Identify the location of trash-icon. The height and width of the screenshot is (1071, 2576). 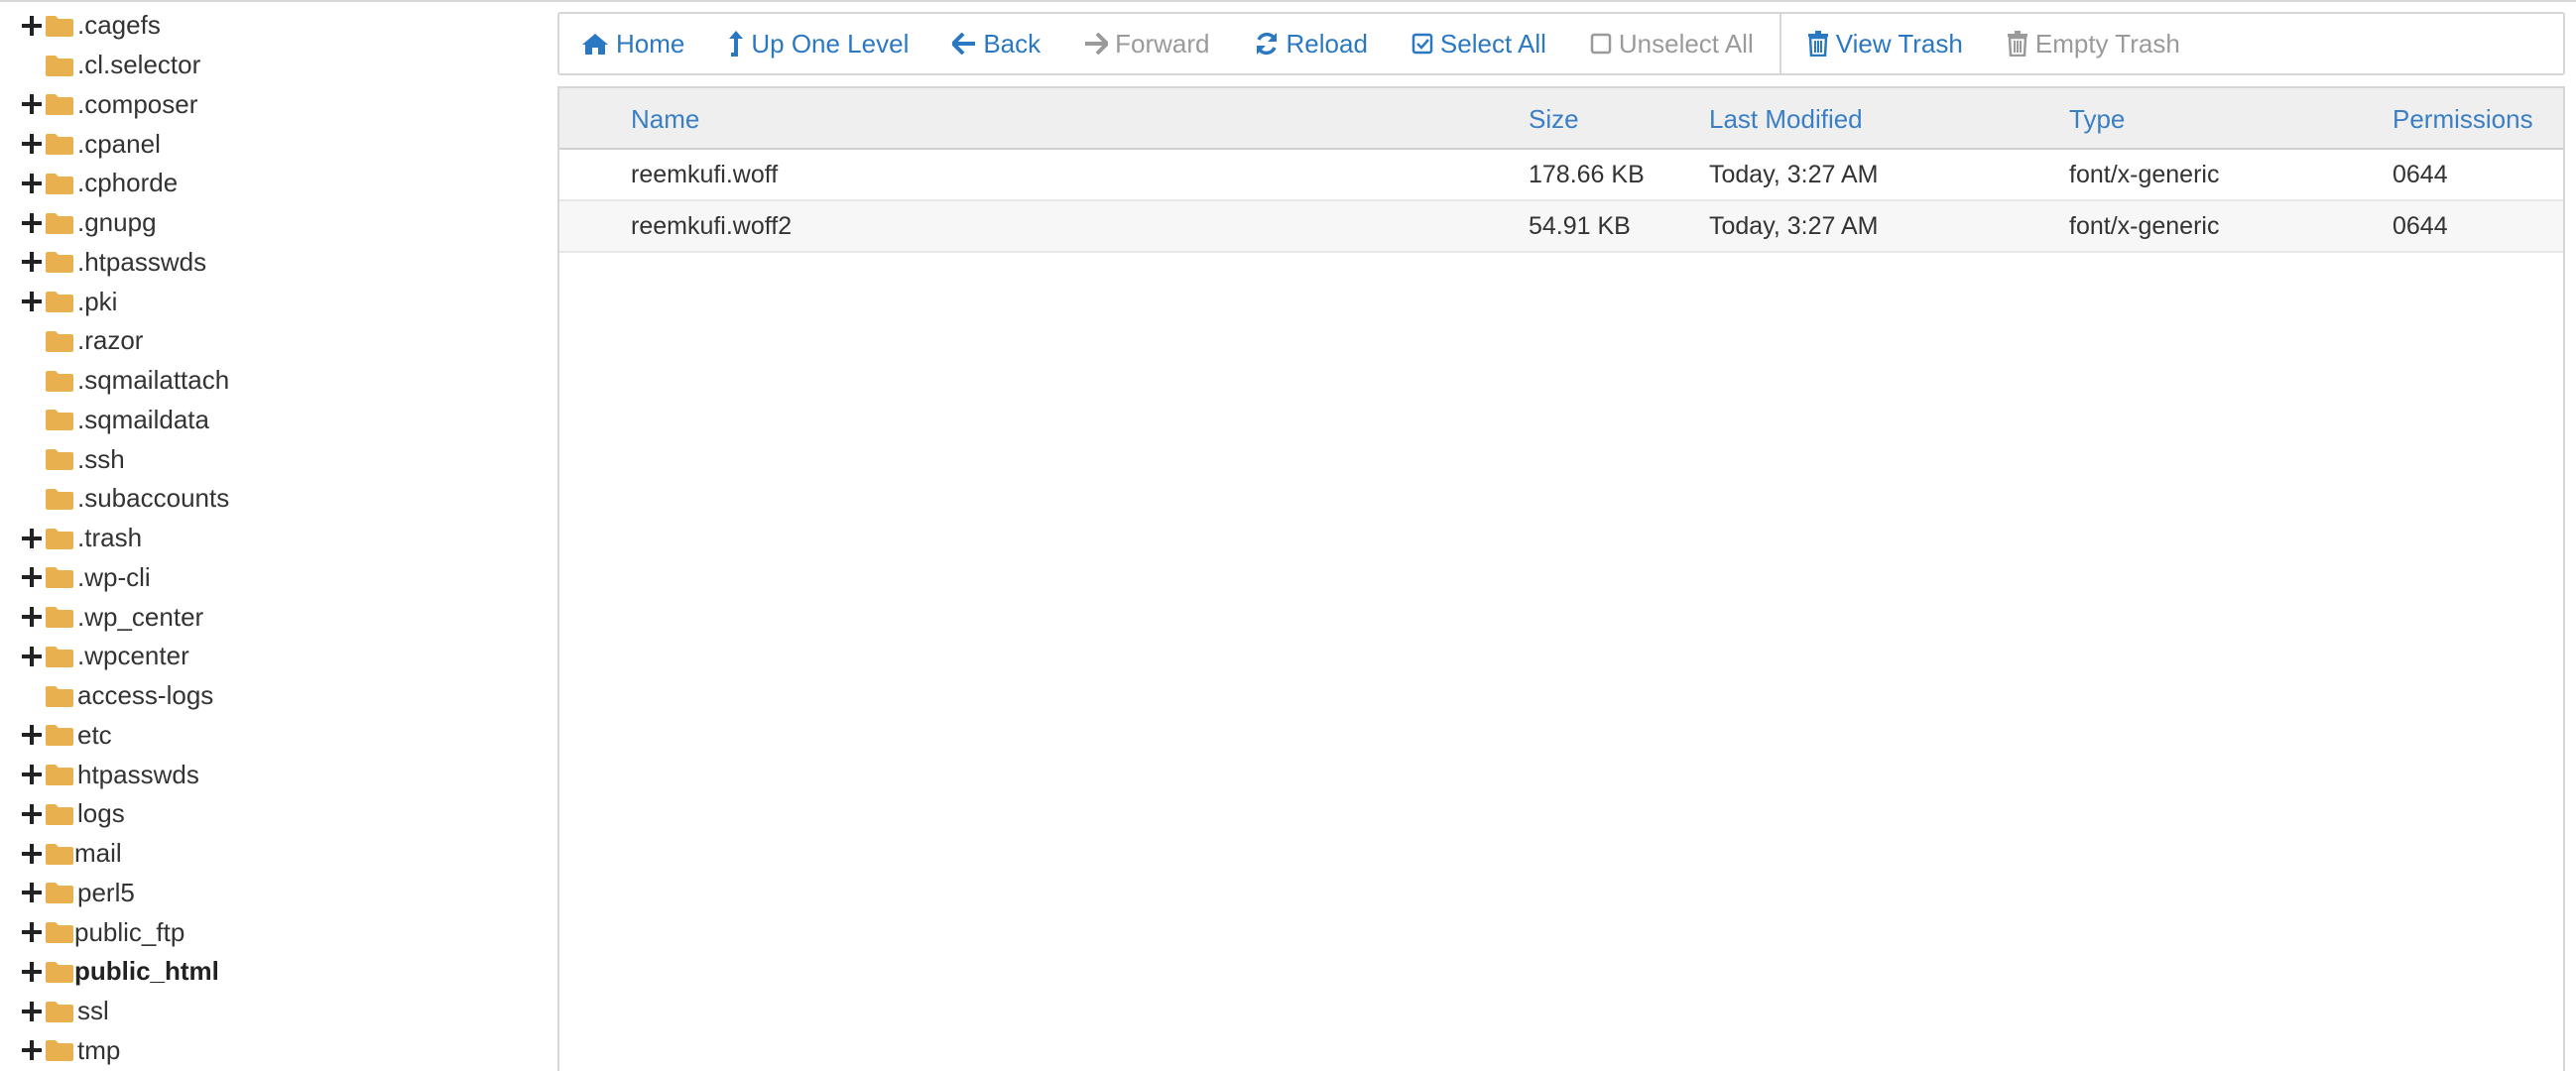
(2017, 44).